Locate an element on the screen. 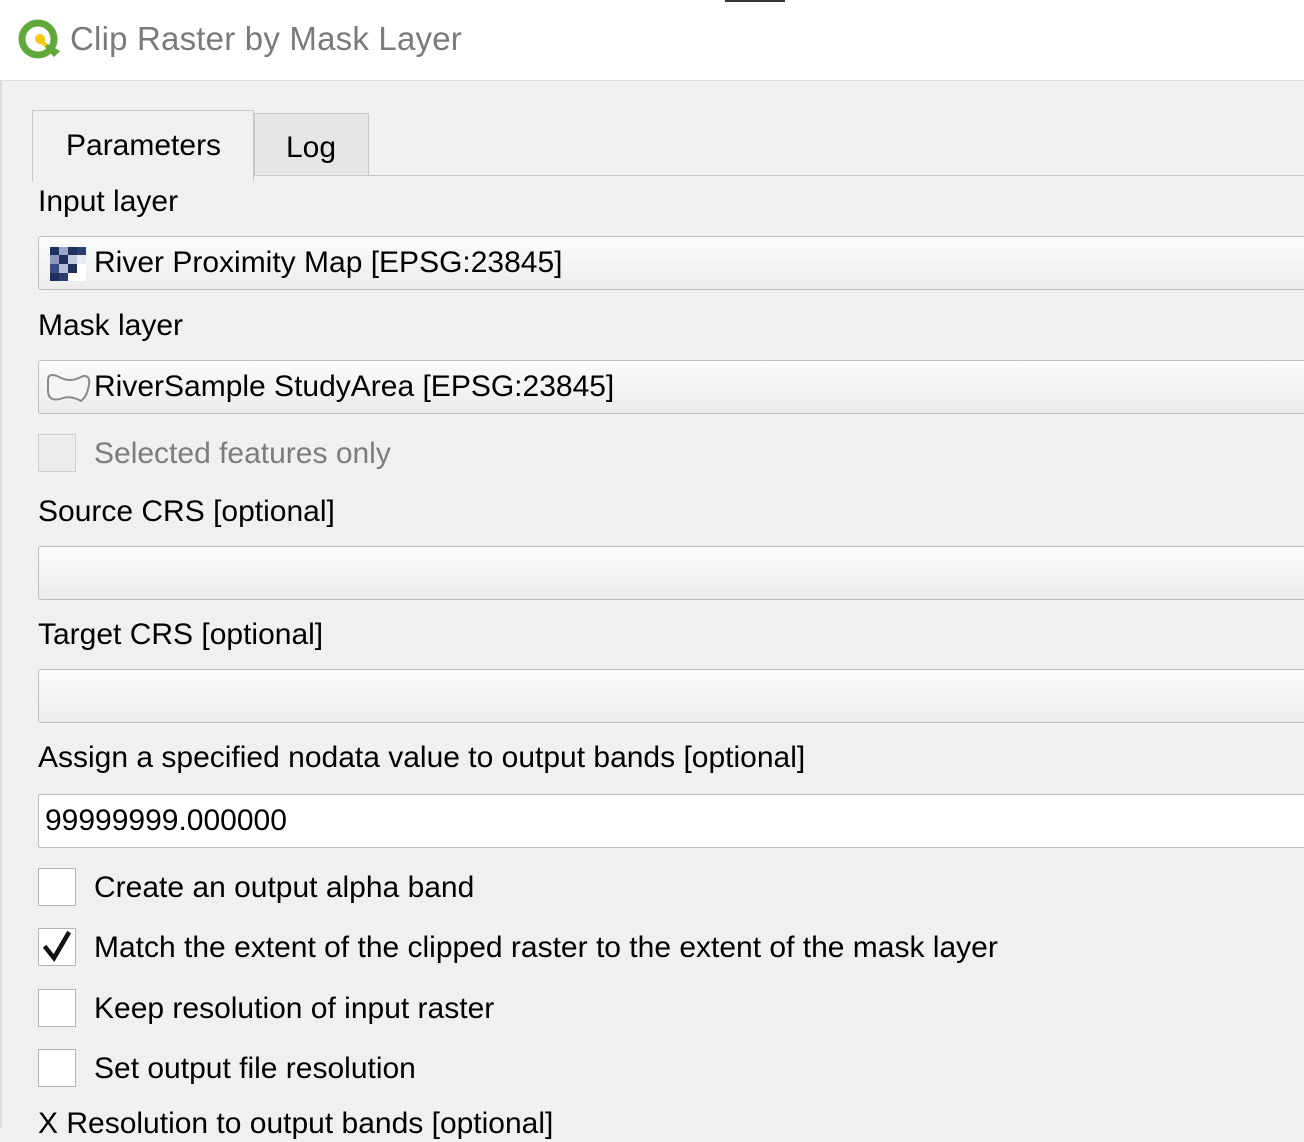  input-layer-label: Input layer is located at coordinates (108, 201).